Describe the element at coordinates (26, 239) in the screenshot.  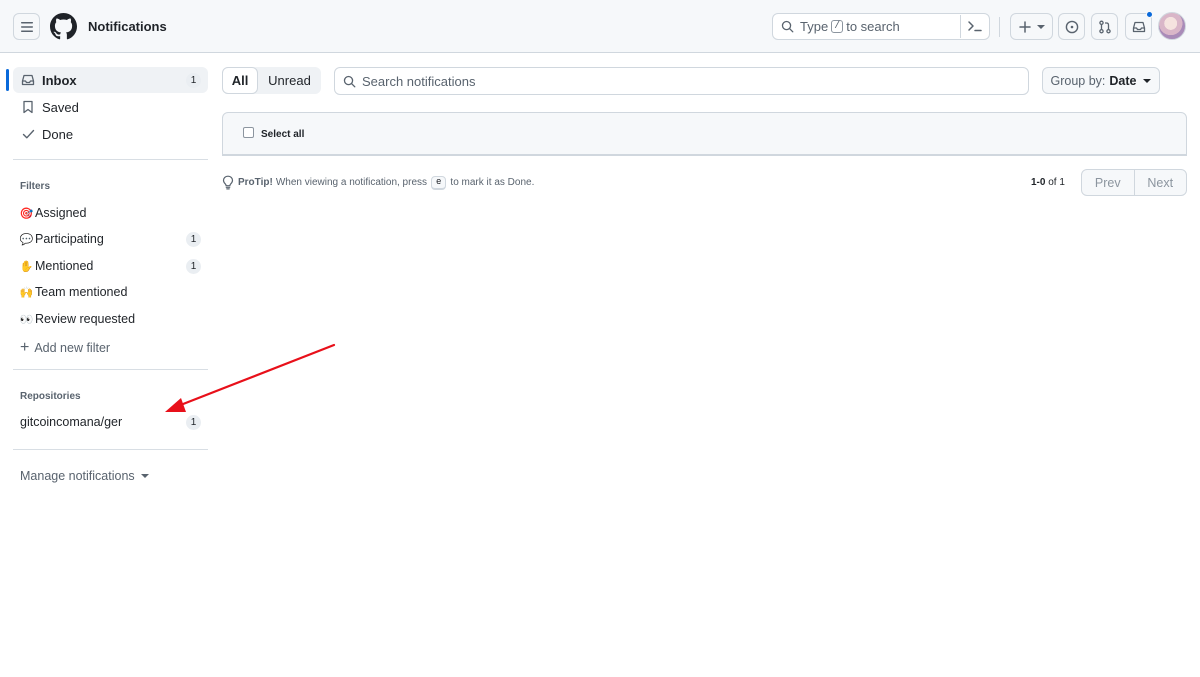
I see `speech-bubble-icon: 💬` at that location.